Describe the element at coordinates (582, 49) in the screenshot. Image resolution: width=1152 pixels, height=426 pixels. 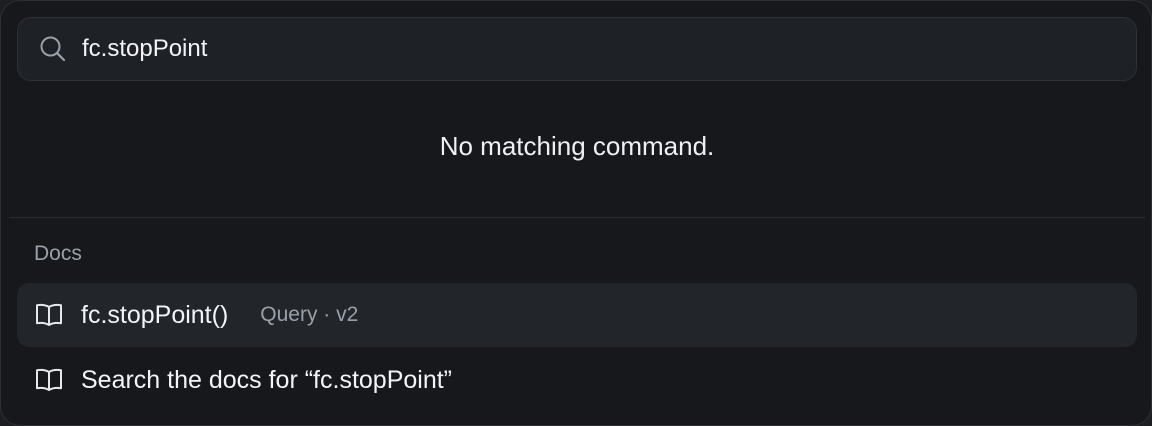
I see `search-input` at that location.